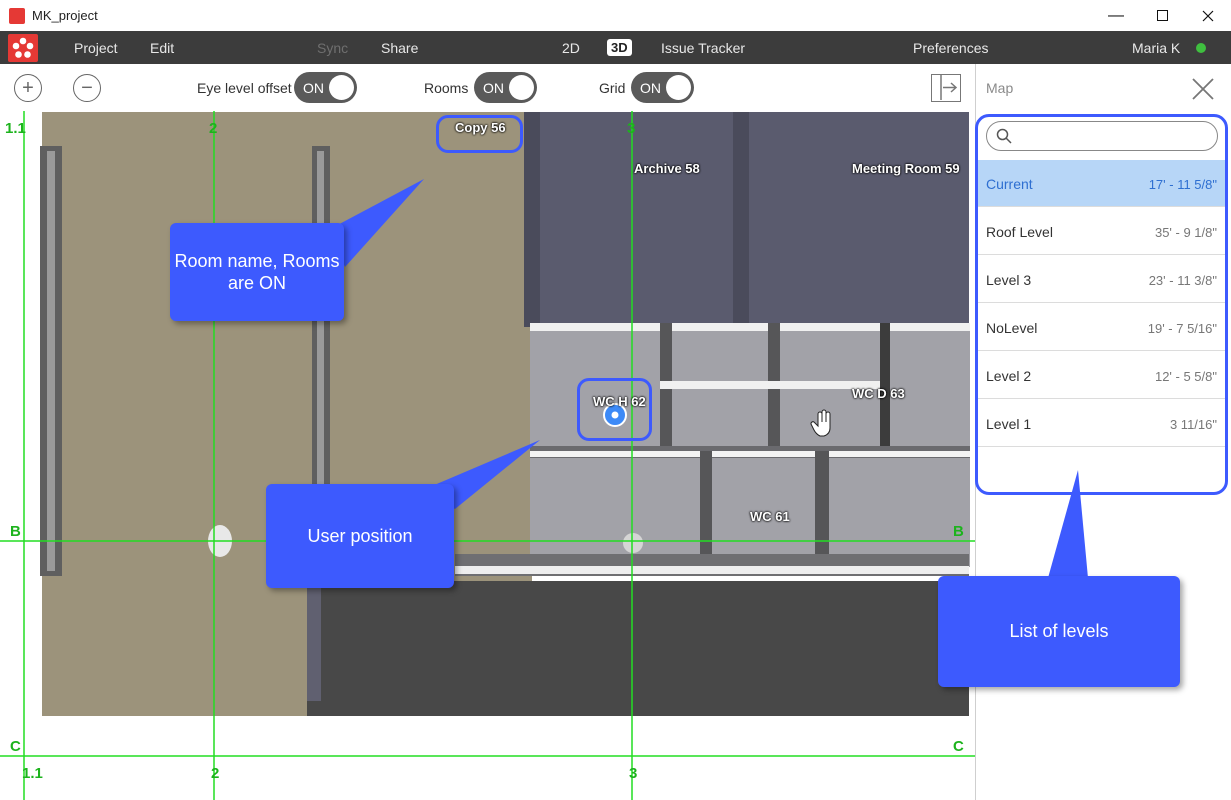  I want to click on title-bar, so click(615, 16).